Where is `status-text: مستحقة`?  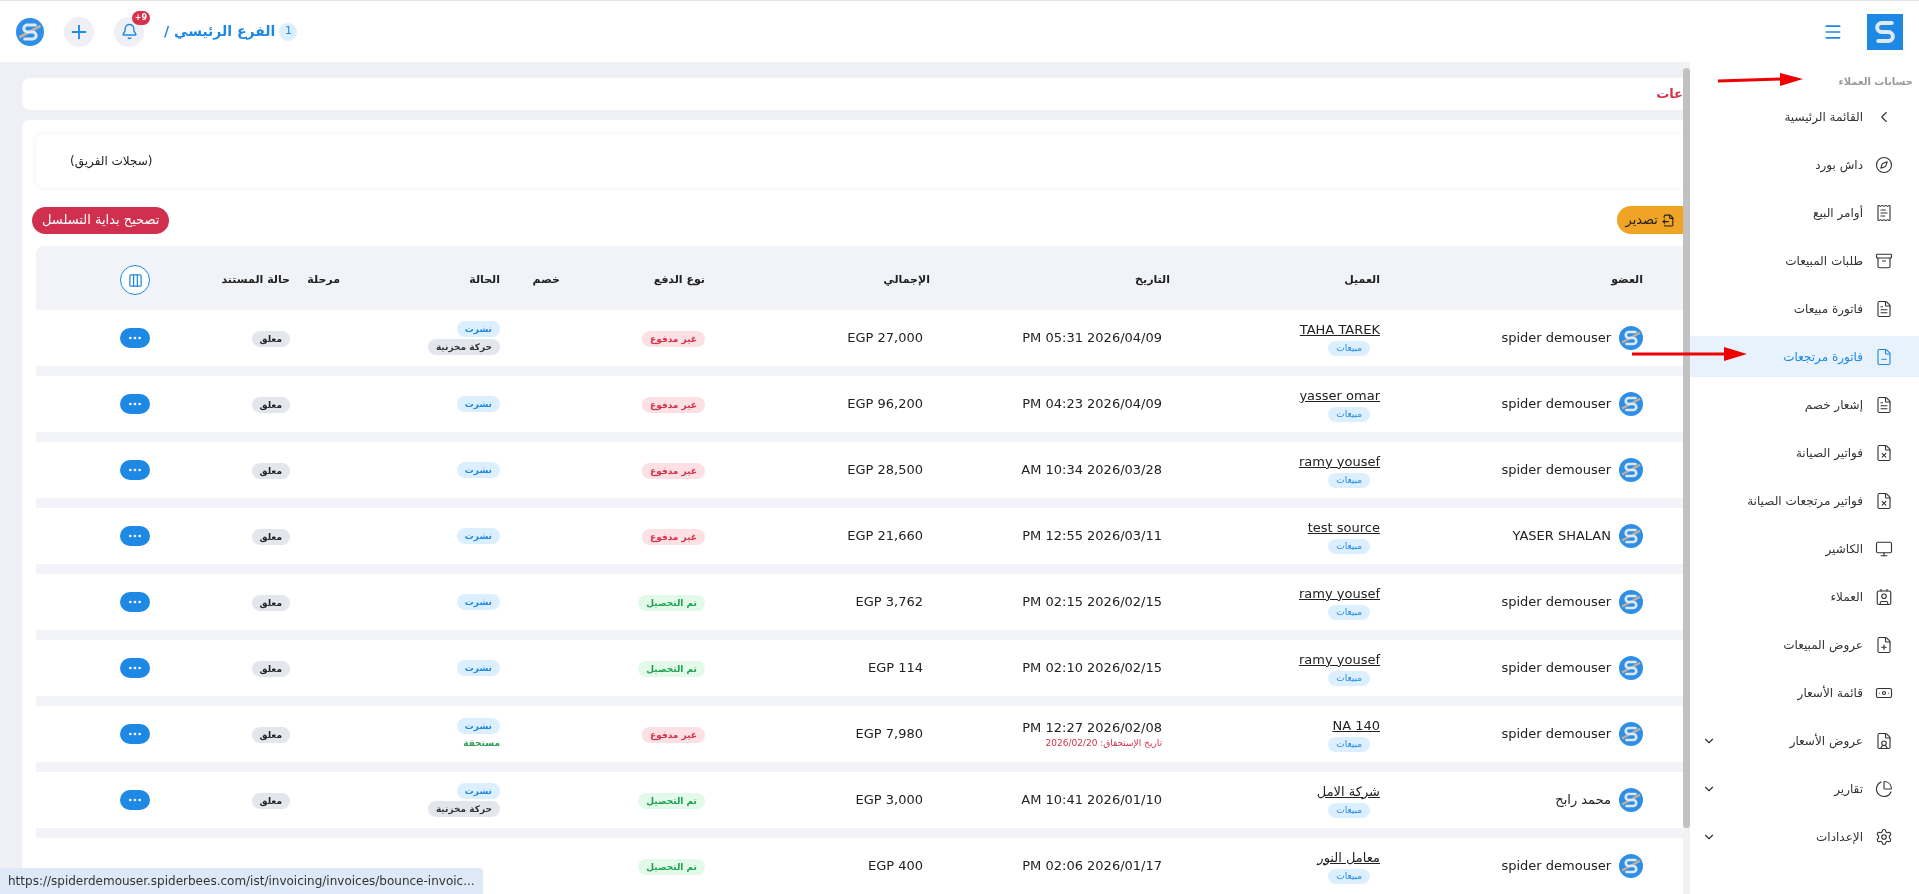 status-text: مستحقة is located at coordinates (481, 743).